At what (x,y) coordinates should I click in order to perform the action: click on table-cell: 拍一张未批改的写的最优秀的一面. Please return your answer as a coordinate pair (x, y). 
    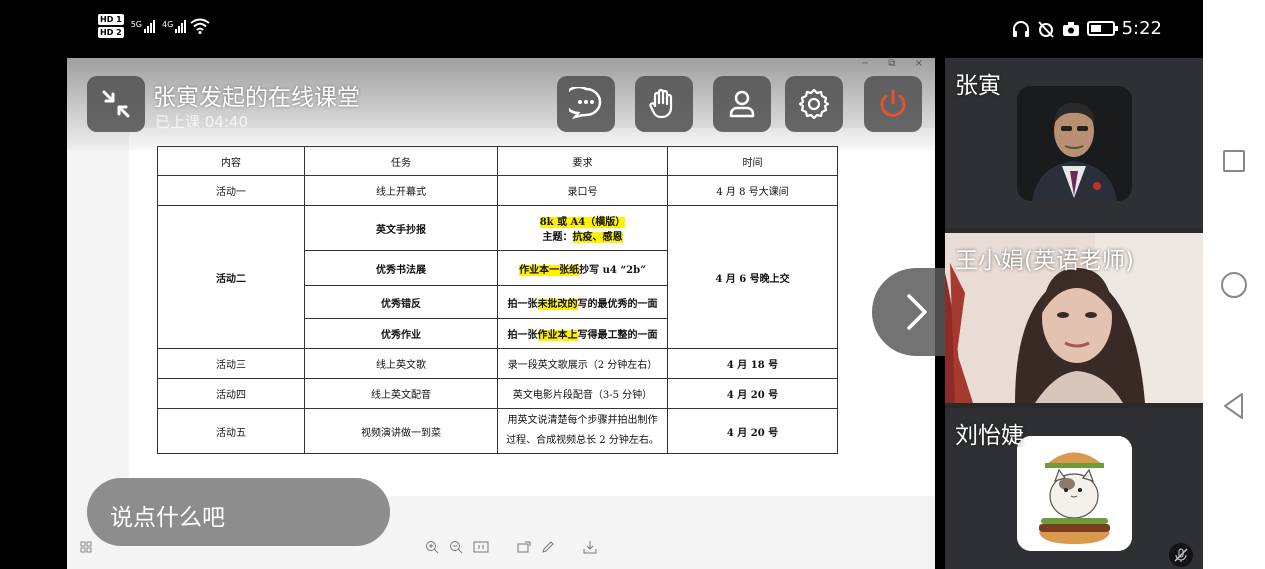
    Looking at the image, I should click on (582, 302).